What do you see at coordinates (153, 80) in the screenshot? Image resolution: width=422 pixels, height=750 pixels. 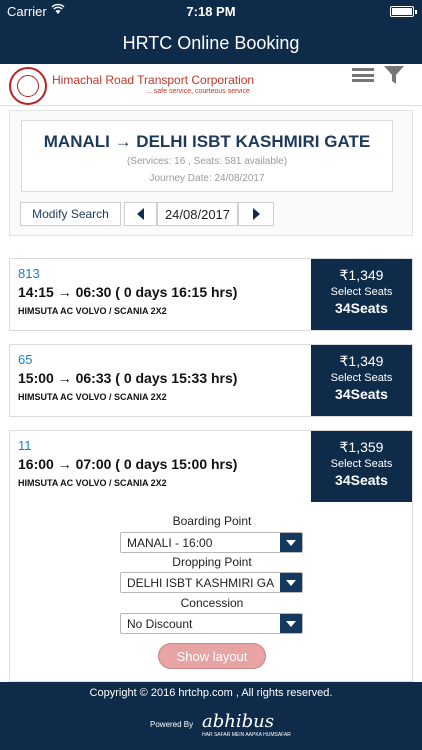 I see `brand-name: Himachal Road Transport Corporation` at bounding box center [153, 80].